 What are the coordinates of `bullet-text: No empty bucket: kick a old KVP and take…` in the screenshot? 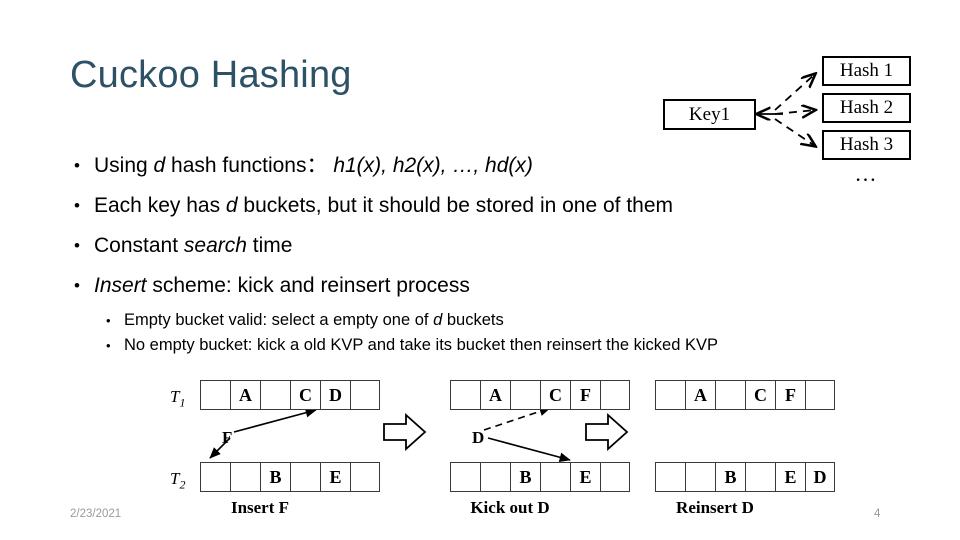 It's located at (421, 345).